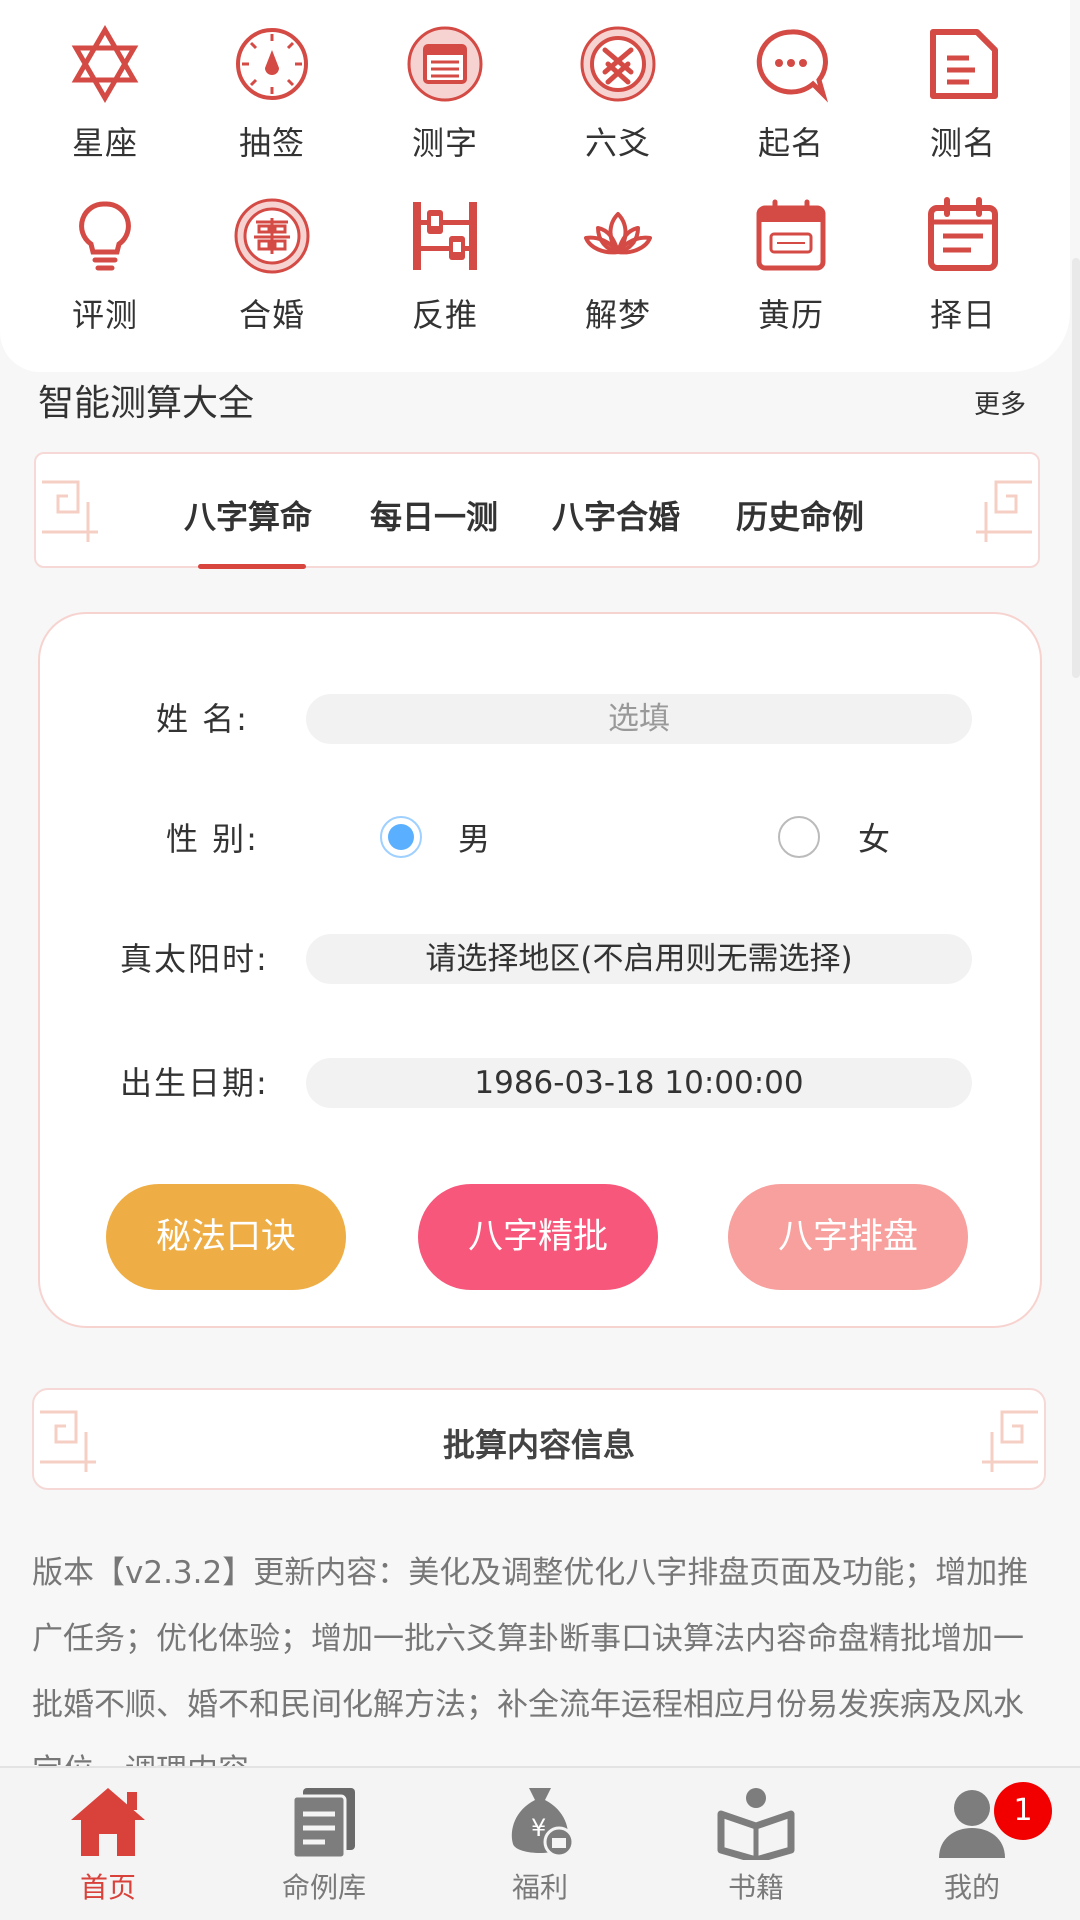 The width and height of the screenshot is (1080, 1920). I want to click on tabbar-label: 命例库, so click(323, 1887).